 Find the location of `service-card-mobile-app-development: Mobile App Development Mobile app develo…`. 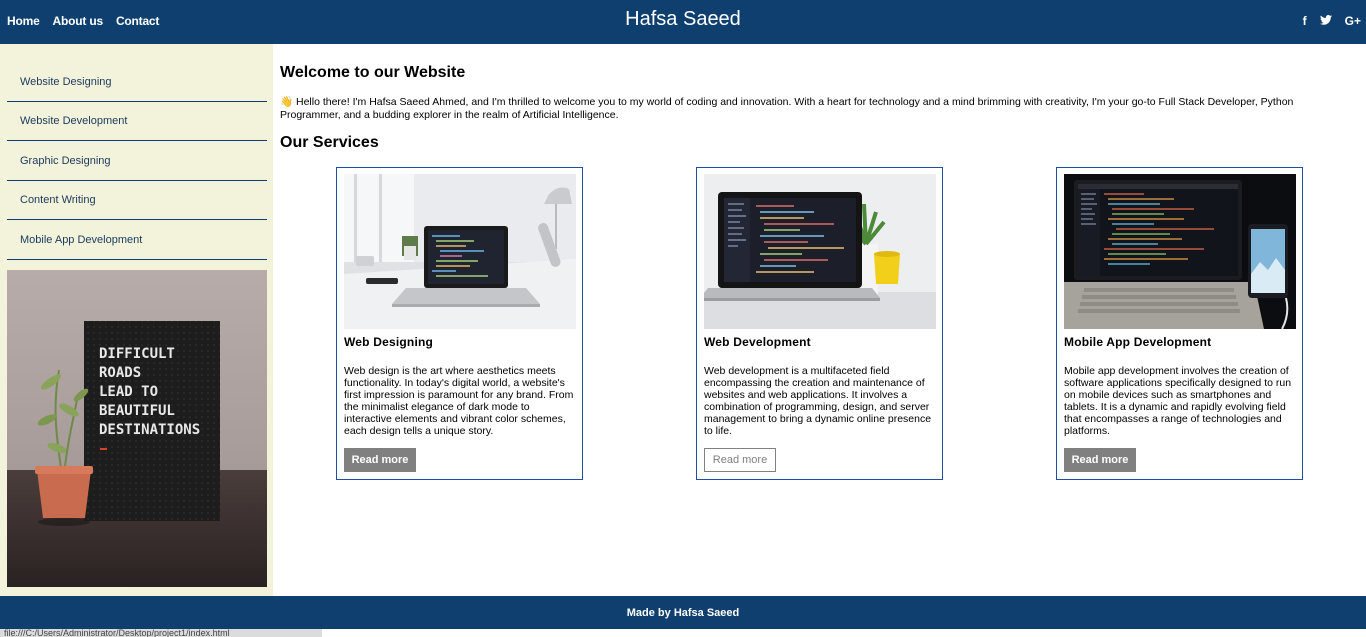

service-card-mobile-app-development: Mobile App Development Mobile app develo… is located at coordinates (1179, 323).